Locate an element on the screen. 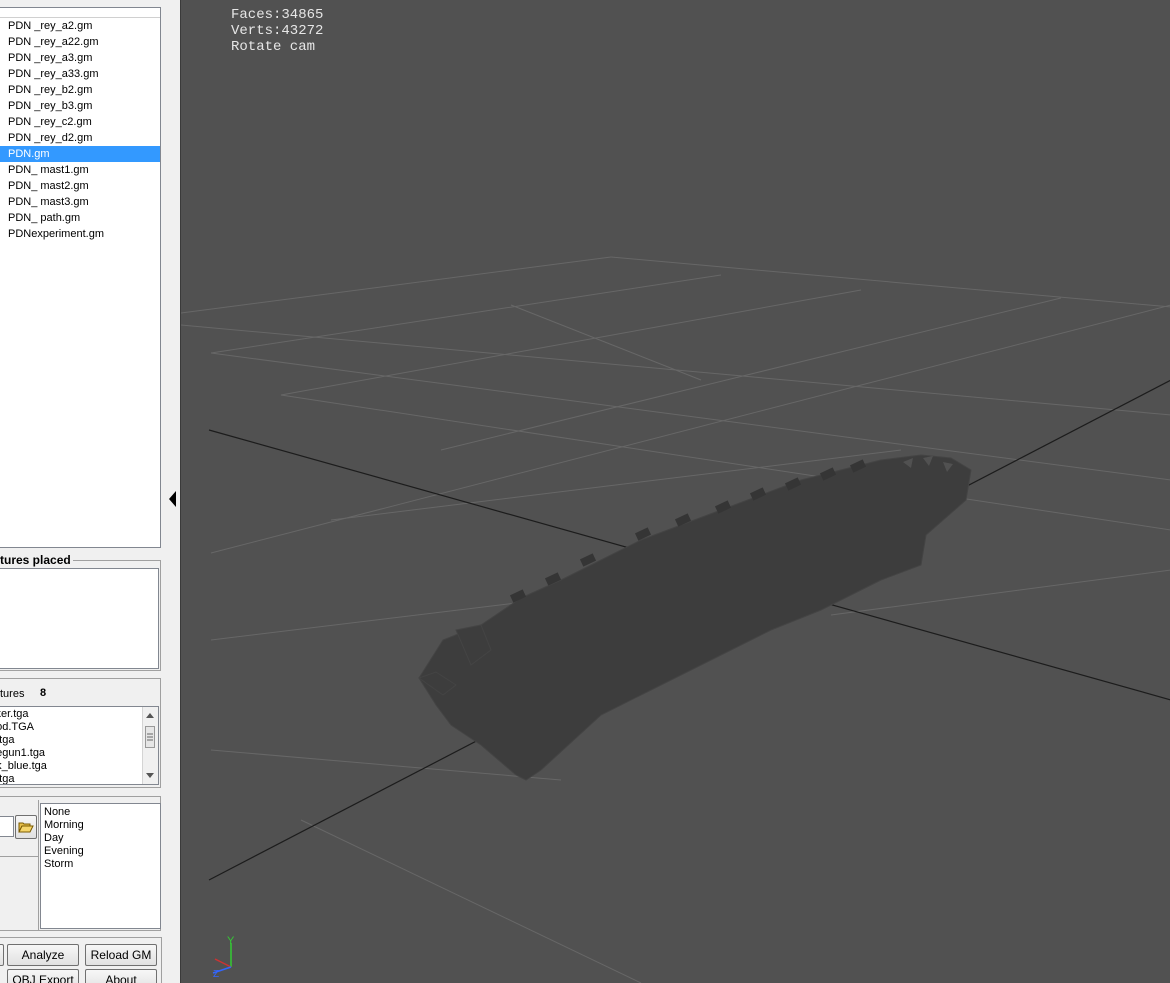 The height and width of the screenshot is (983, 1170). file-list-item: PDN_ path.gm is located at coordinates (80, 218).